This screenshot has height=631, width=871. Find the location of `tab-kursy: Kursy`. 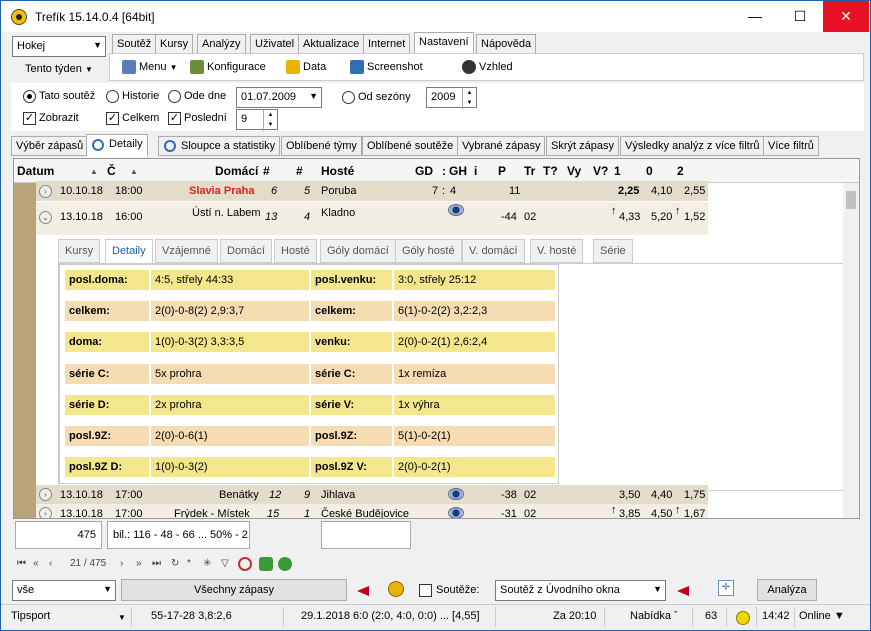

tab-kursy: Kursy is located at coordinates (174, 44).